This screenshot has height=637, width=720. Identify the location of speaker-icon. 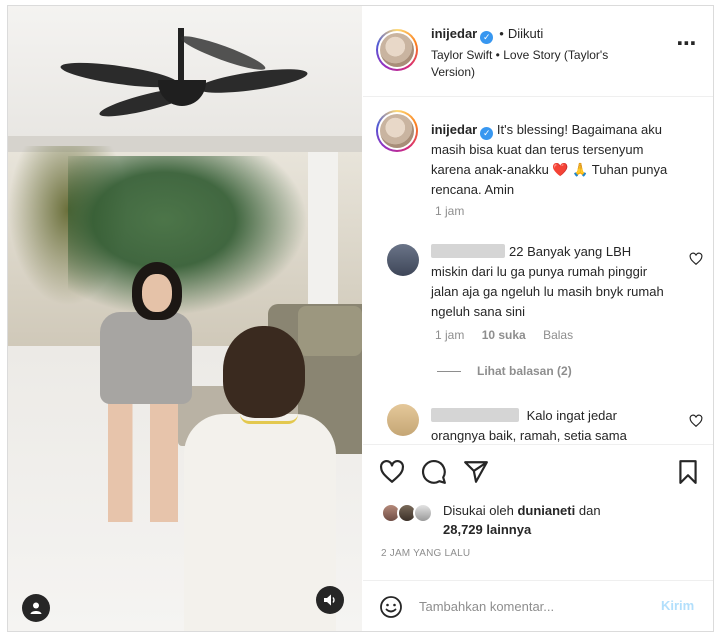
(329, 600).